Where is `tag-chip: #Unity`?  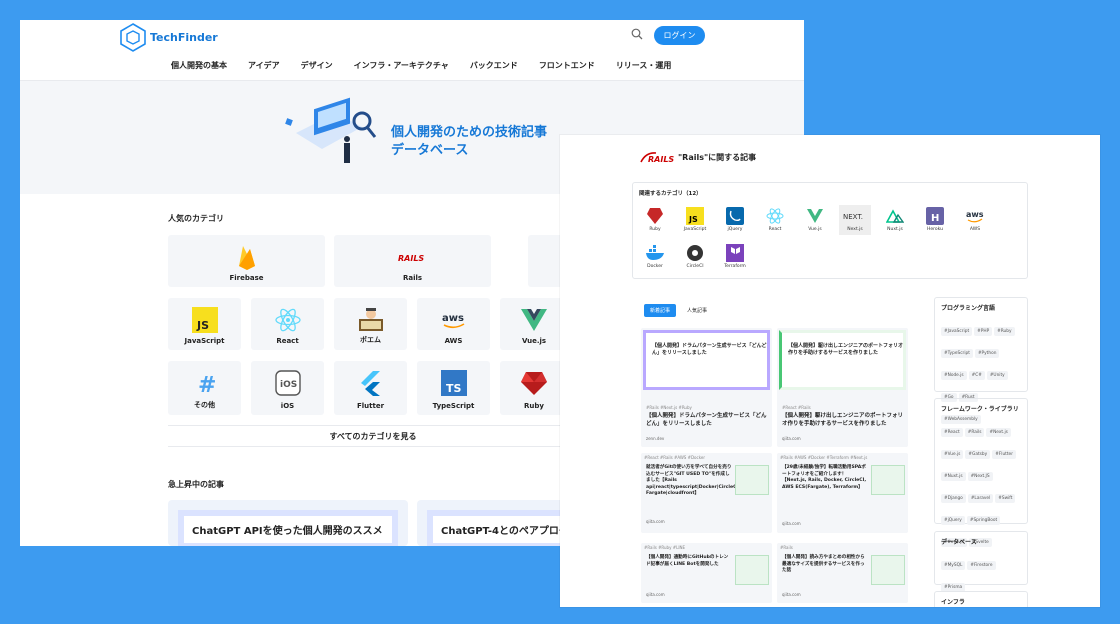
tag-chip: #Unity is located at coordinates (997, 375).